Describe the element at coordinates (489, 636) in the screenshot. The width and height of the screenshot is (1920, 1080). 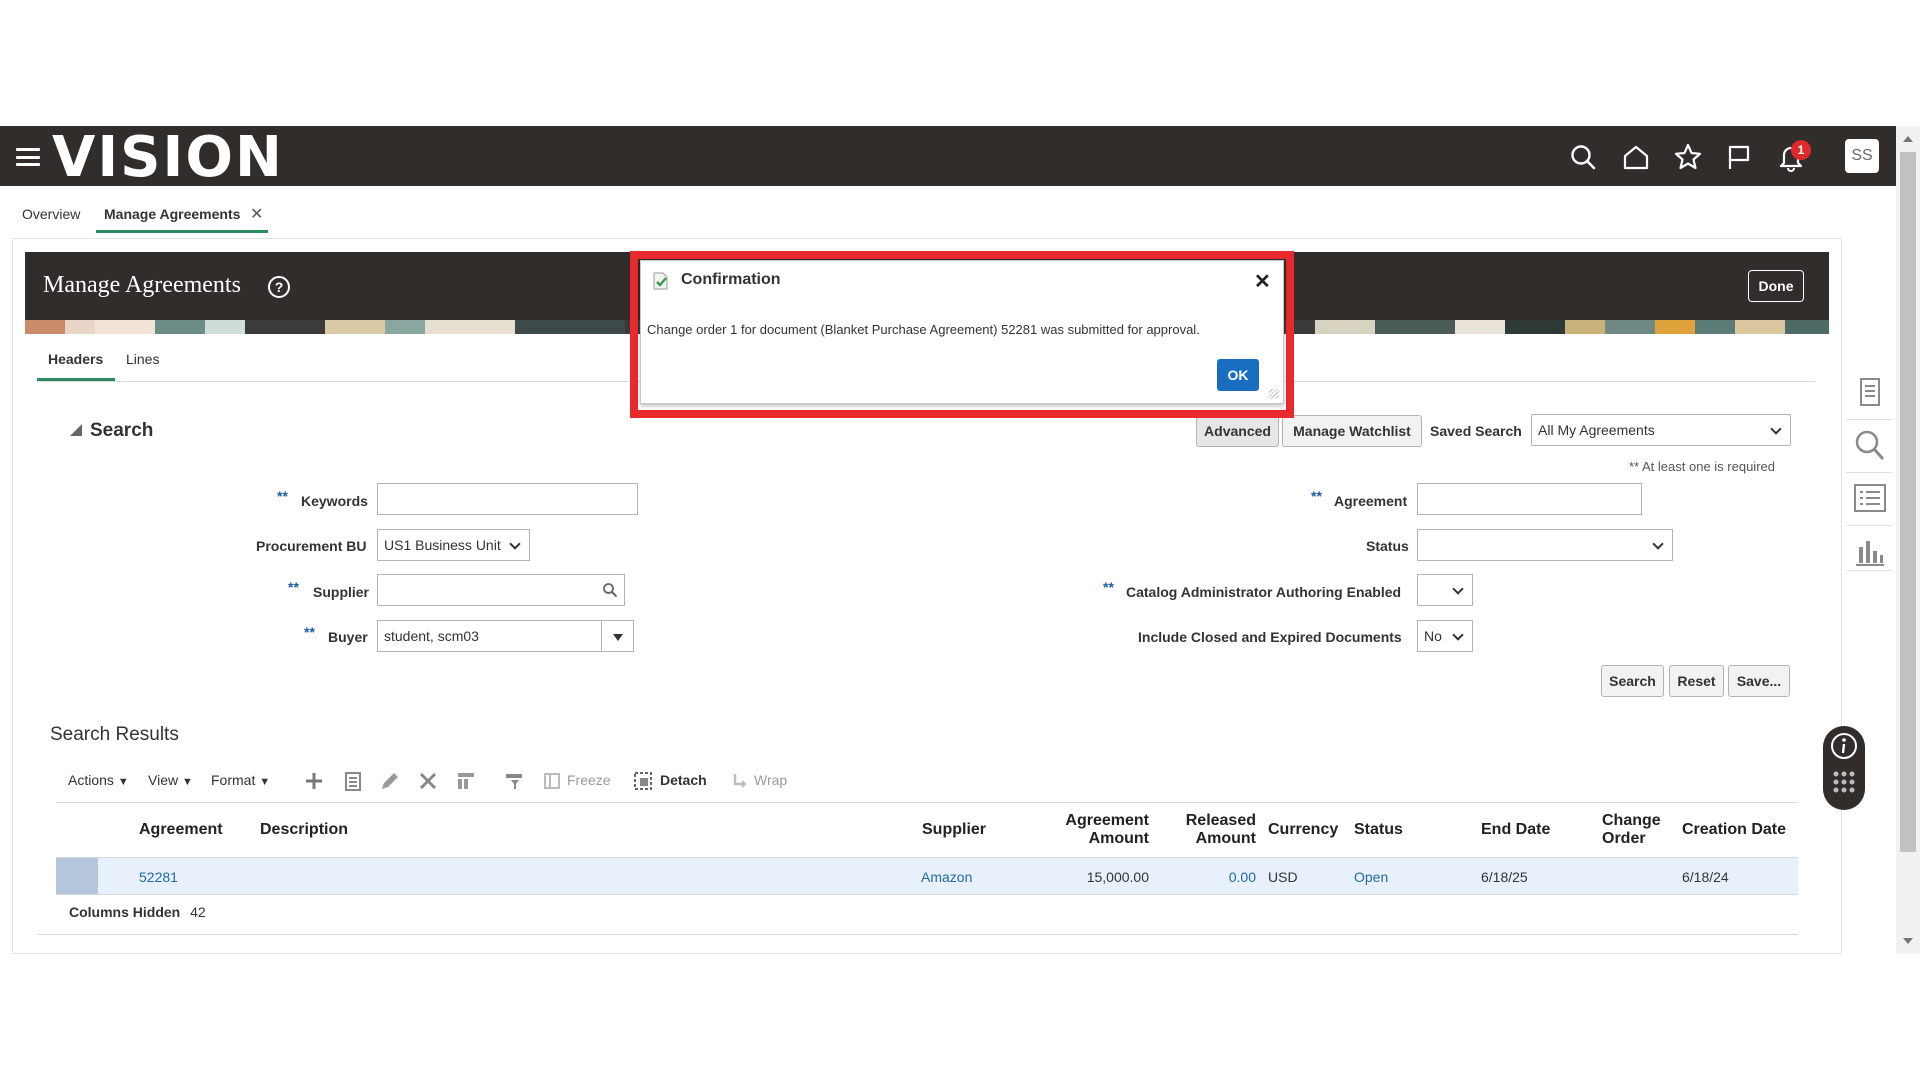
I see `buyer-input: student, scm03` at that location.